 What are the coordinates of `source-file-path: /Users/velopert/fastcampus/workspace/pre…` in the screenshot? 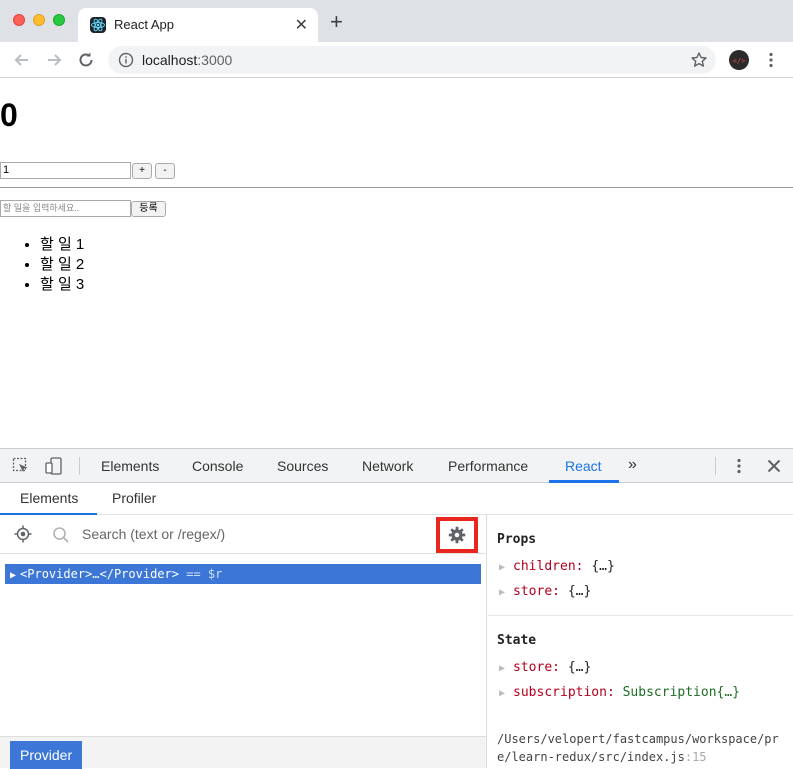 It's located at (638, 748).